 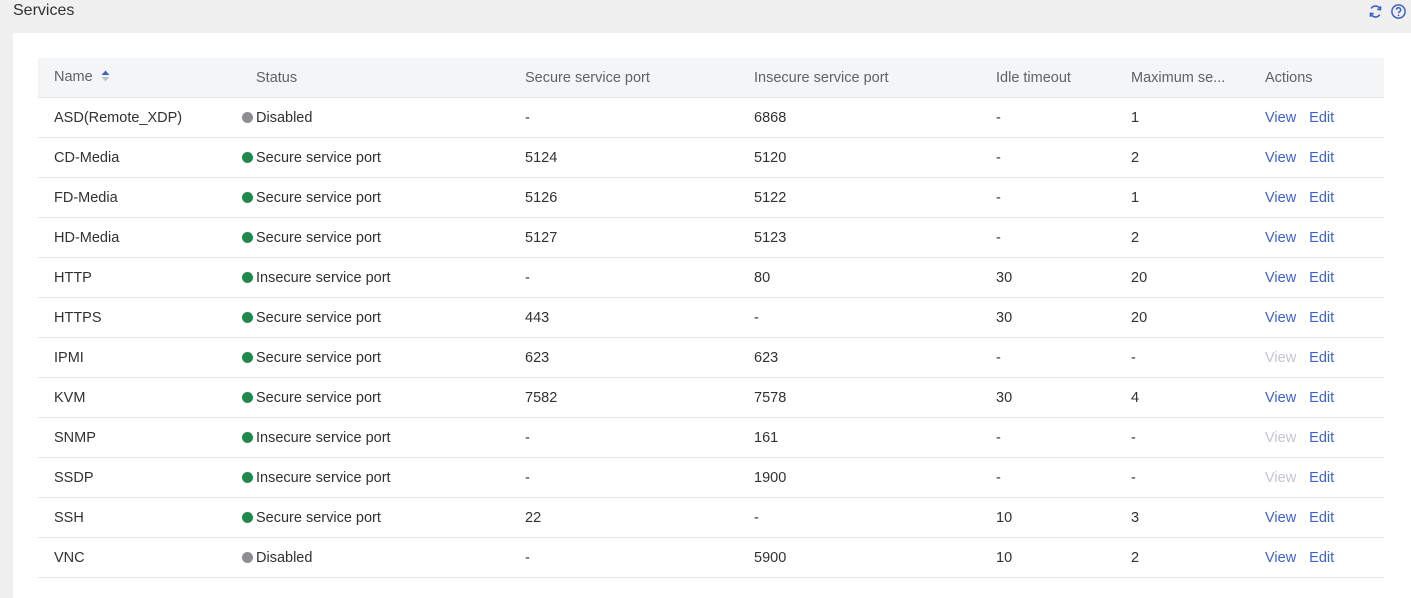 What do you see at coordinates (1047, 557) in the screenshot?
I see `idle-timeout: 10` at bounding box center [1047, 557].